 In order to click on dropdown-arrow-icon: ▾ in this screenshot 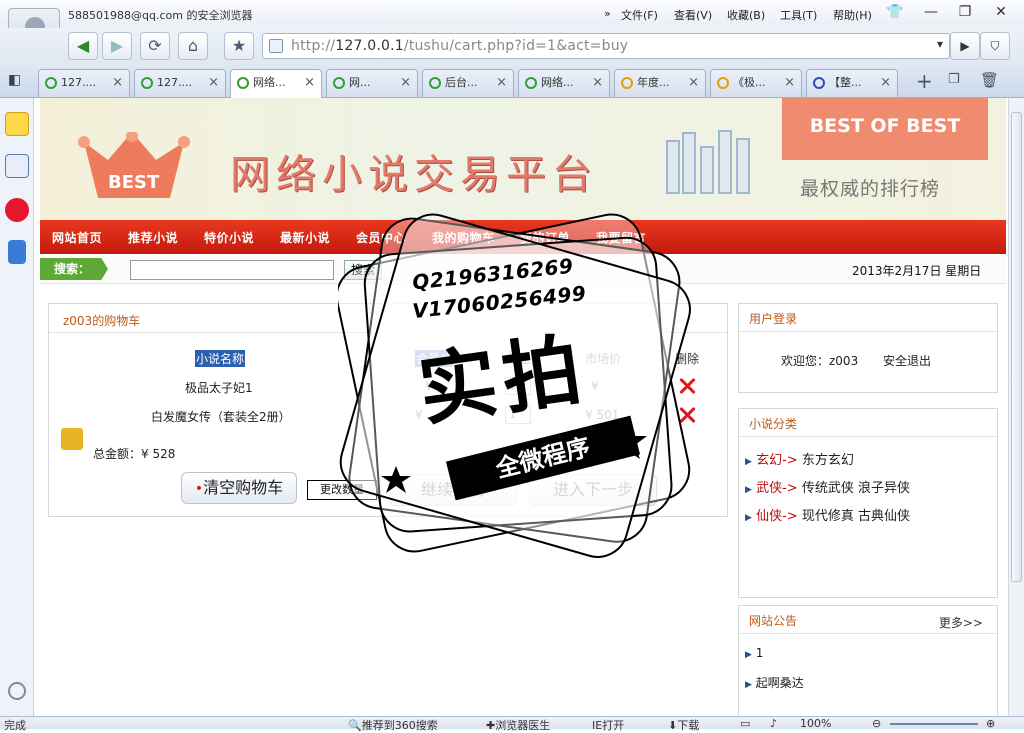, I will do `click(940, 44)`.